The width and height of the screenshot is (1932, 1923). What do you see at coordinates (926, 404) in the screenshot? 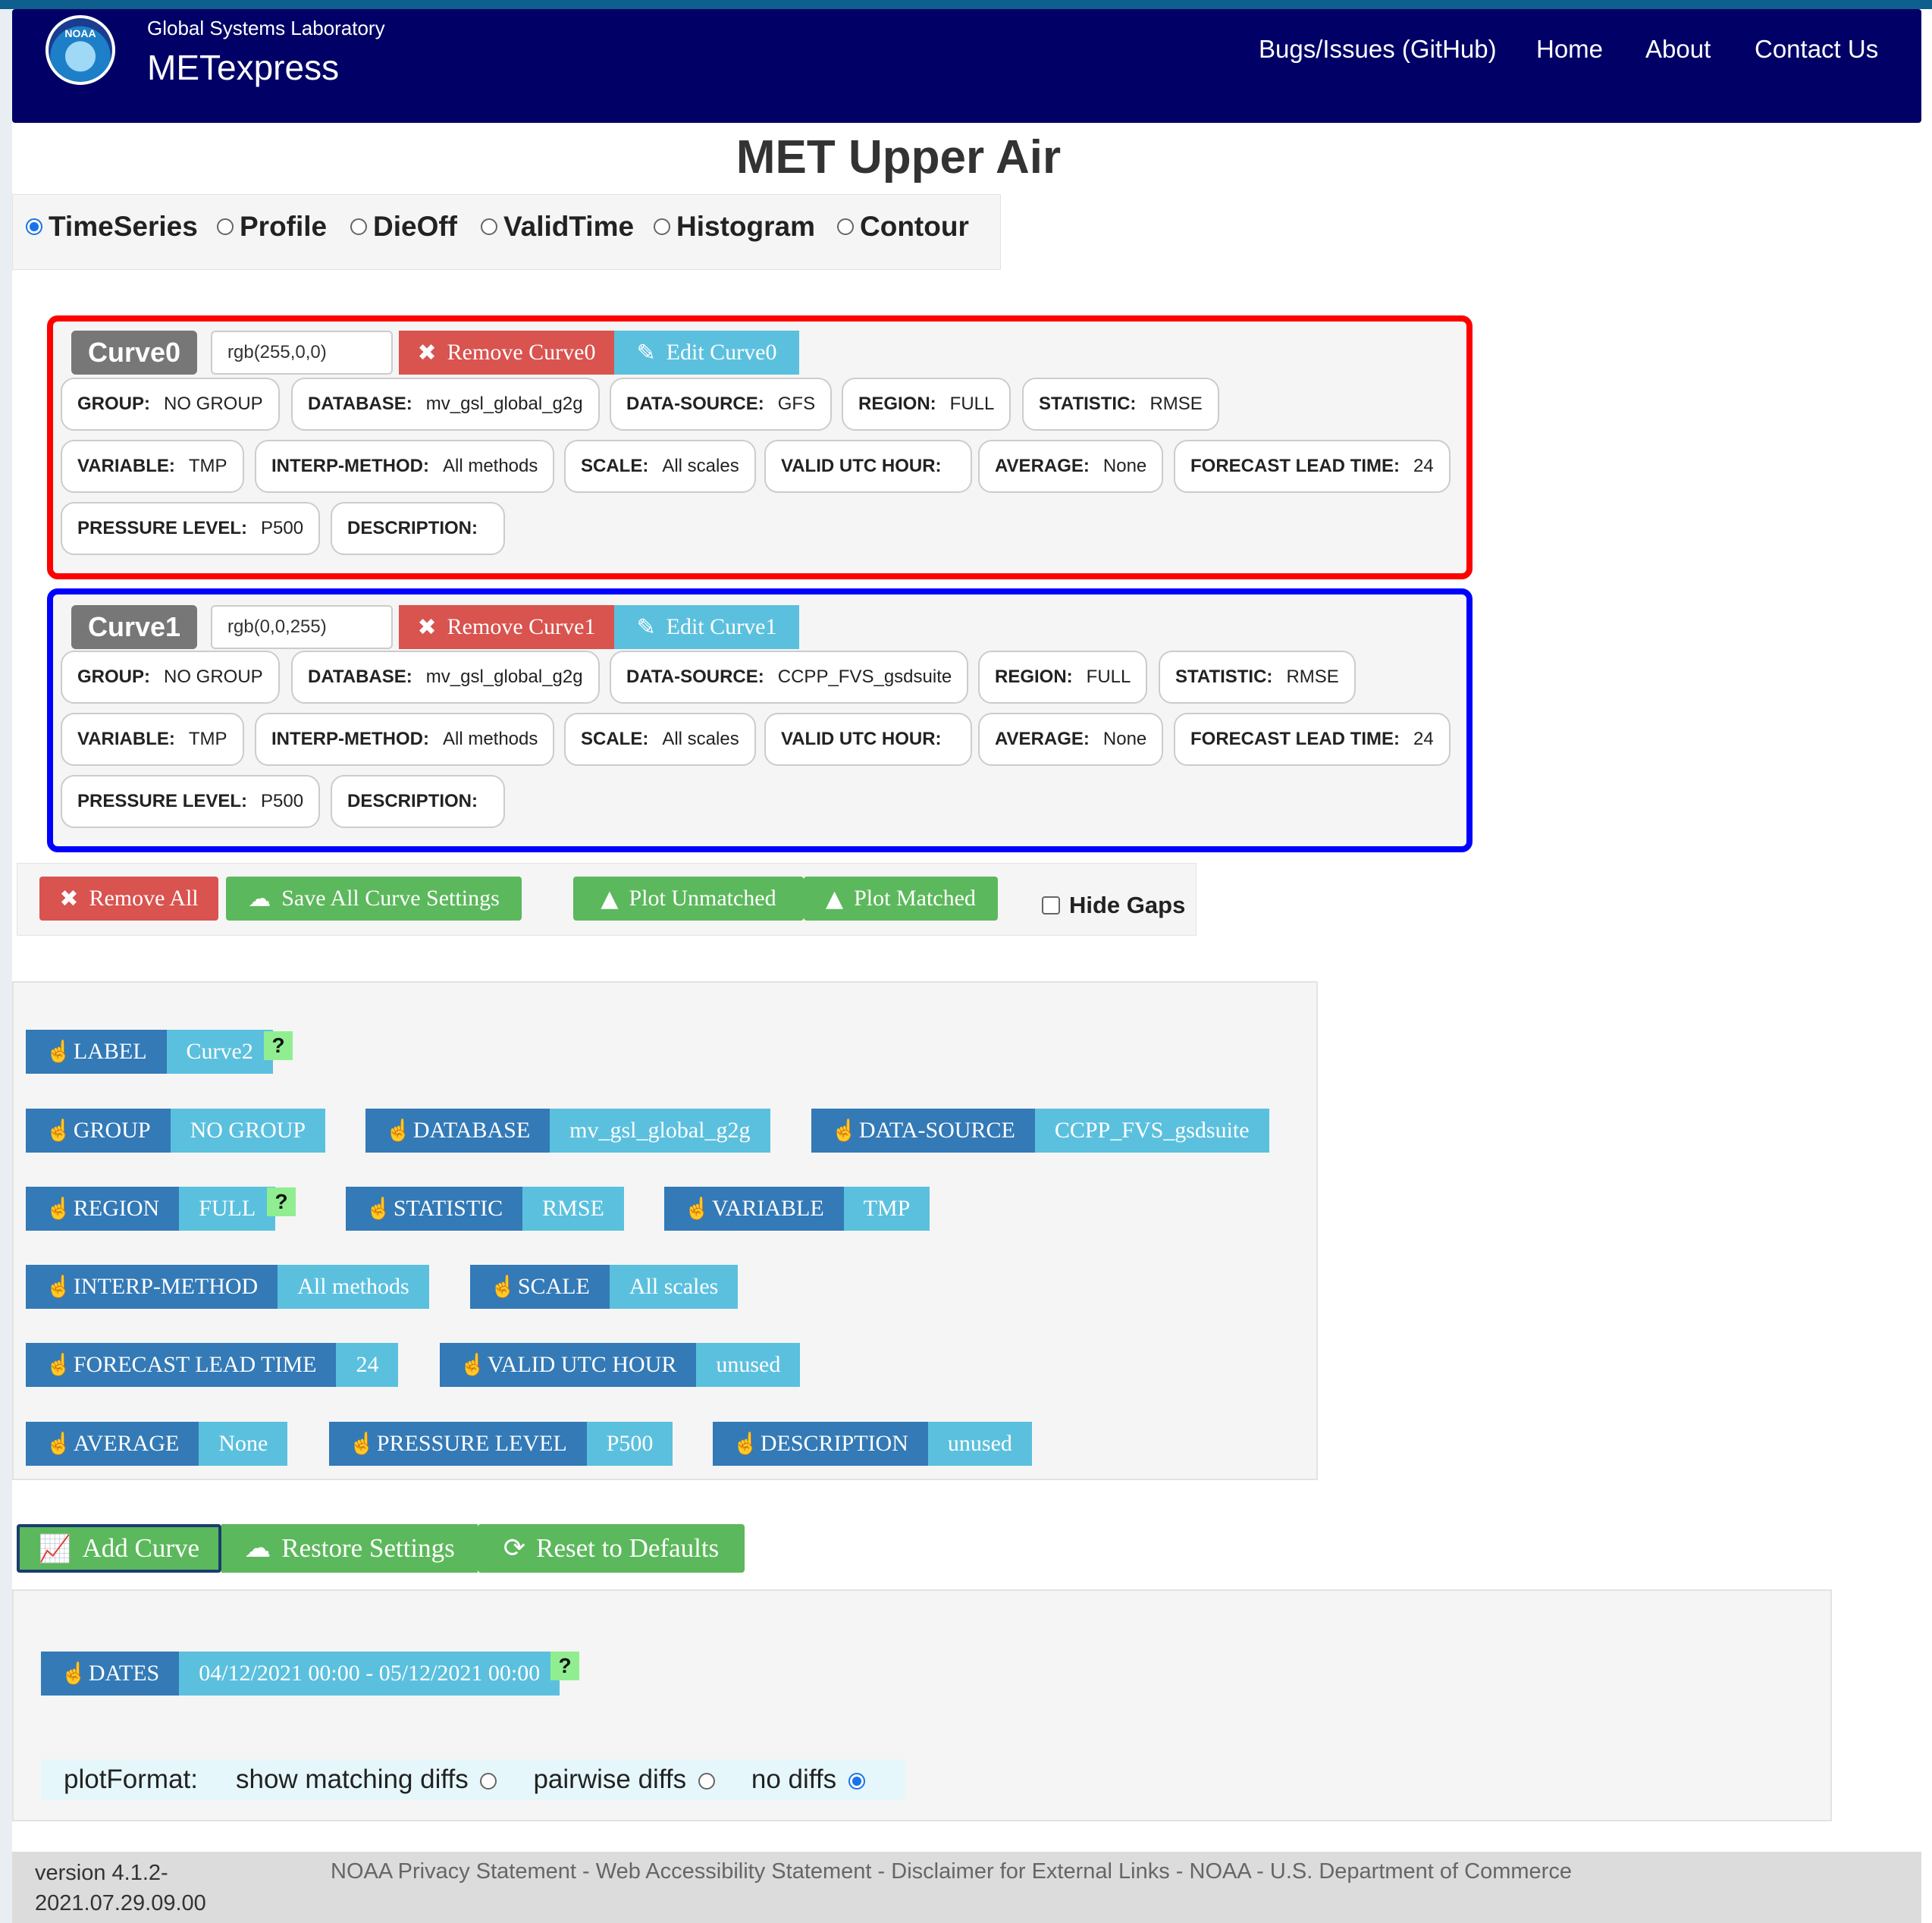
I see `curve-0-region: REGION: FULL` at bounding box center [926, 404].